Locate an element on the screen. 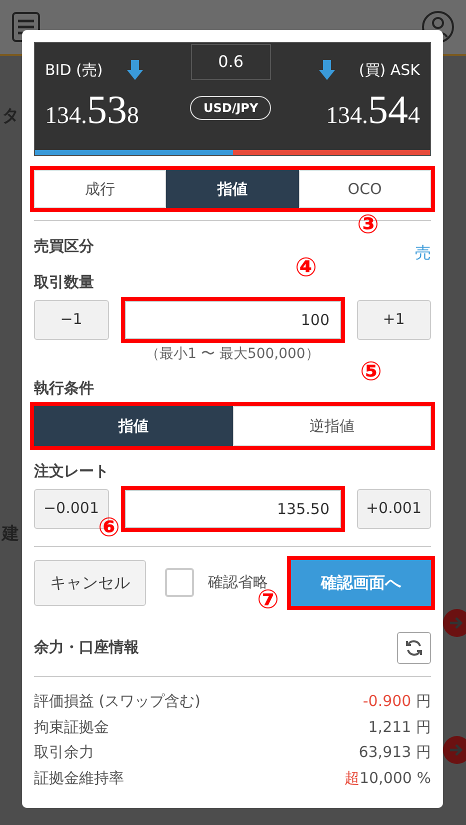 This screenshot has height=825, width=466. refresh-icon is located at coordinates (414, 647).